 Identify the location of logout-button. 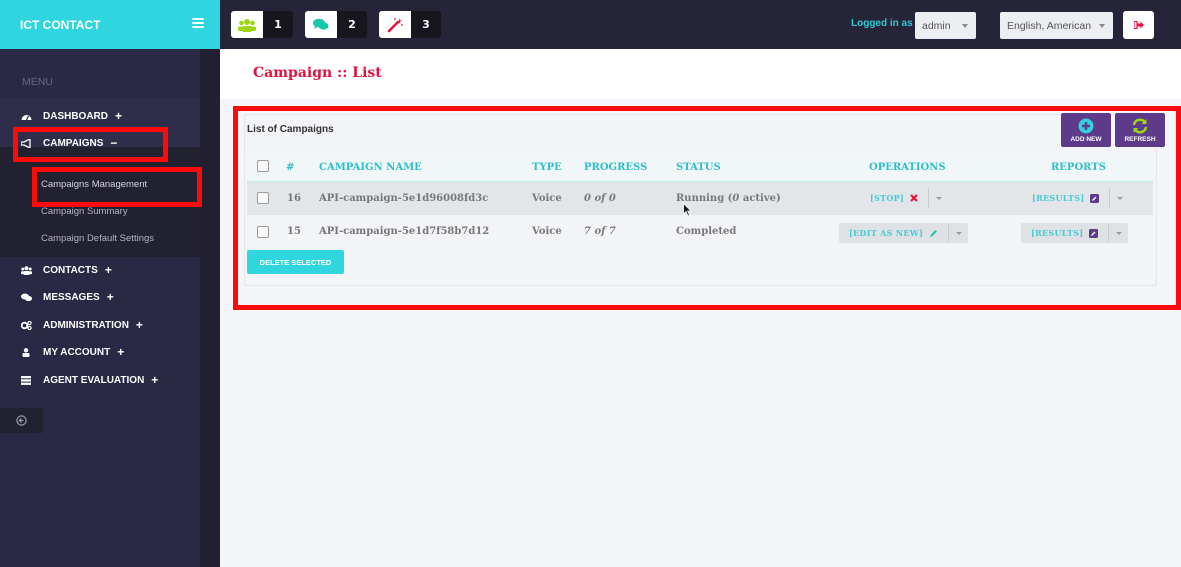
(1138, 25).